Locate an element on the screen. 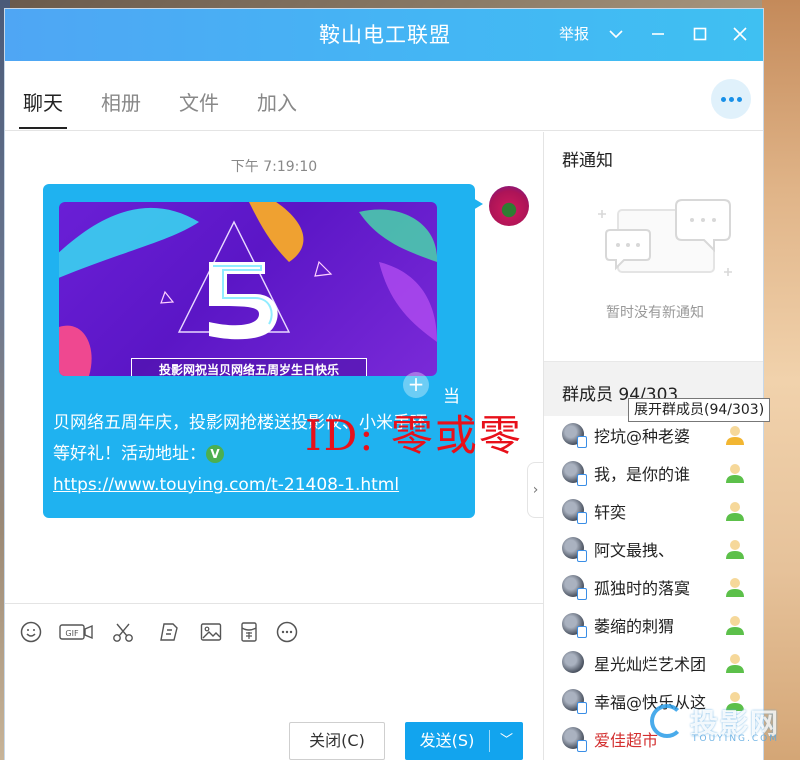  emoji-icon is located at coordinates (31, 632).